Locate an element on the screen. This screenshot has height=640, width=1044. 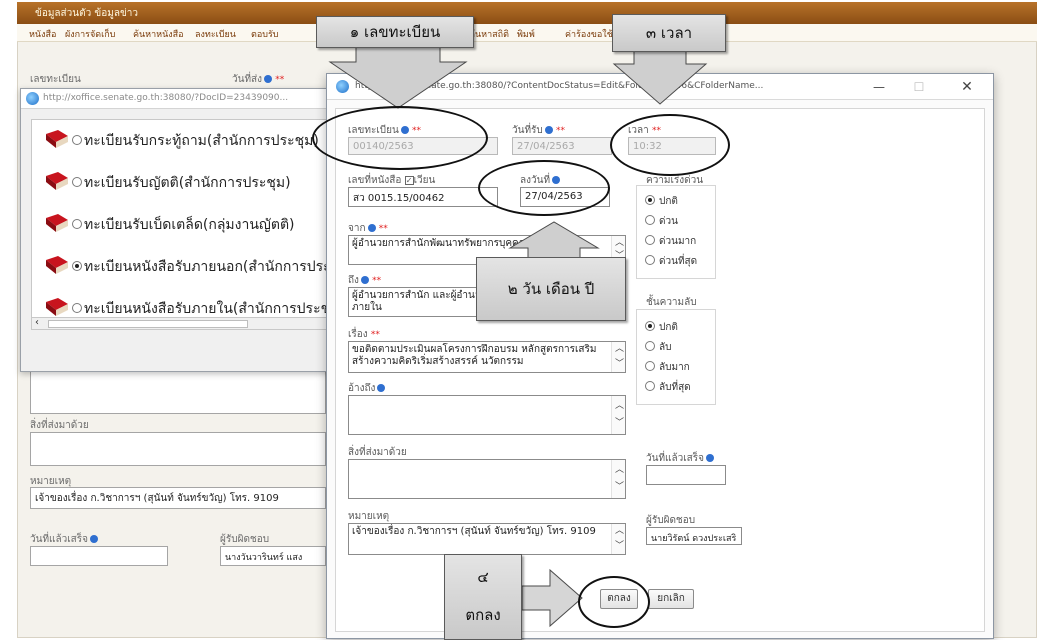
register-option: ทะเบียนหนังสือรับภายนอก(สำนักการประชุม) is located at coordinates (189, 267).